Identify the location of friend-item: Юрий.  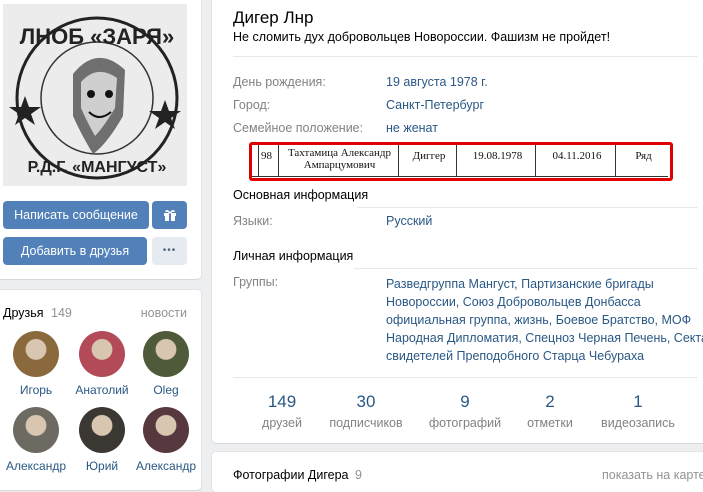
(102, 440).